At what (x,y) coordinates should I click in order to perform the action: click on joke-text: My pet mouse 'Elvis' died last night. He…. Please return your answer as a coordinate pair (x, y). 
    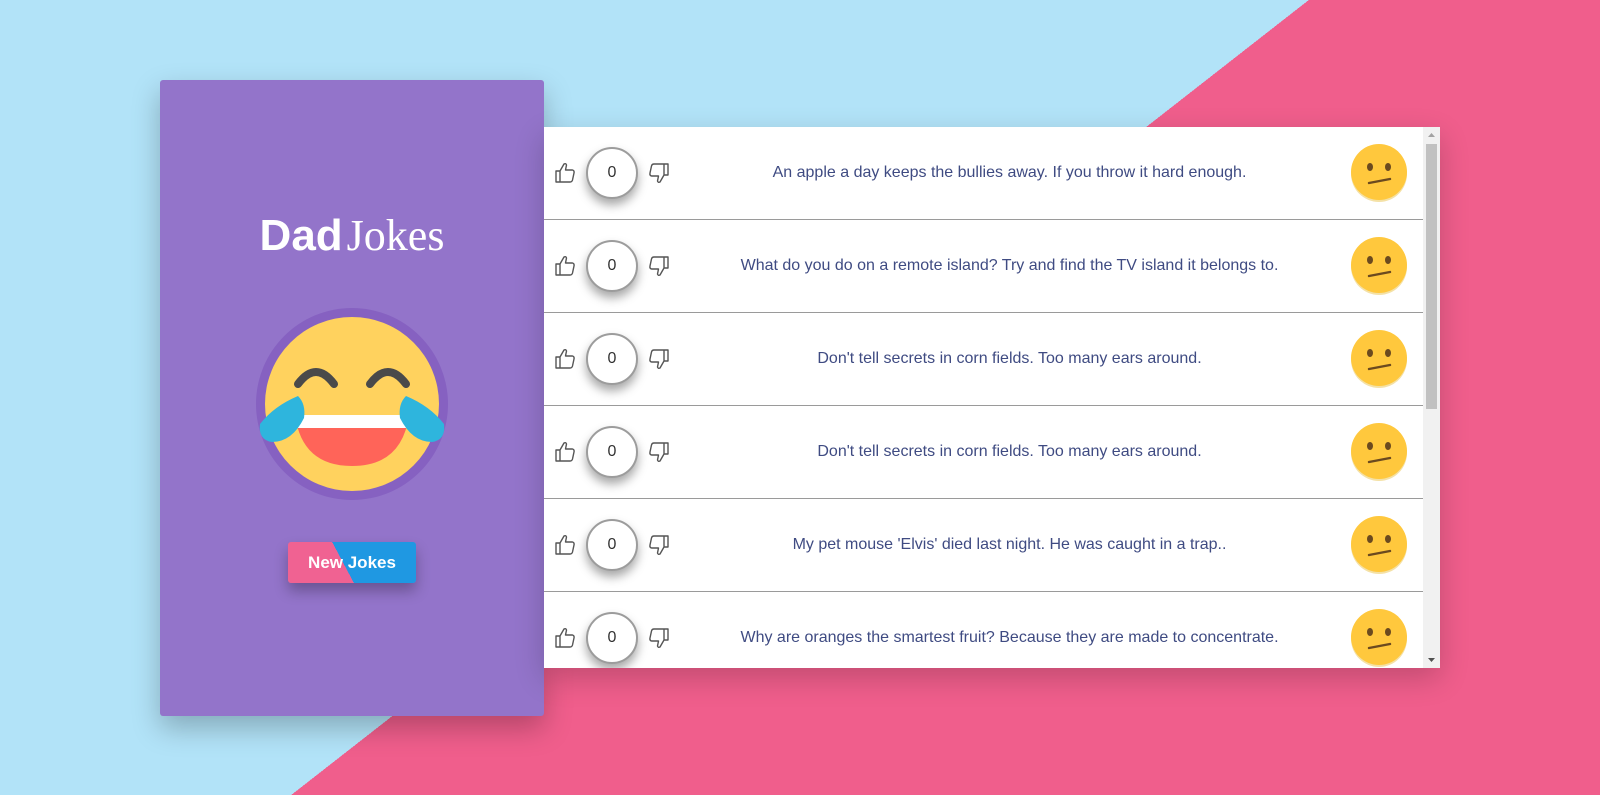
    Looking at the image, I should click on (1009, 544).